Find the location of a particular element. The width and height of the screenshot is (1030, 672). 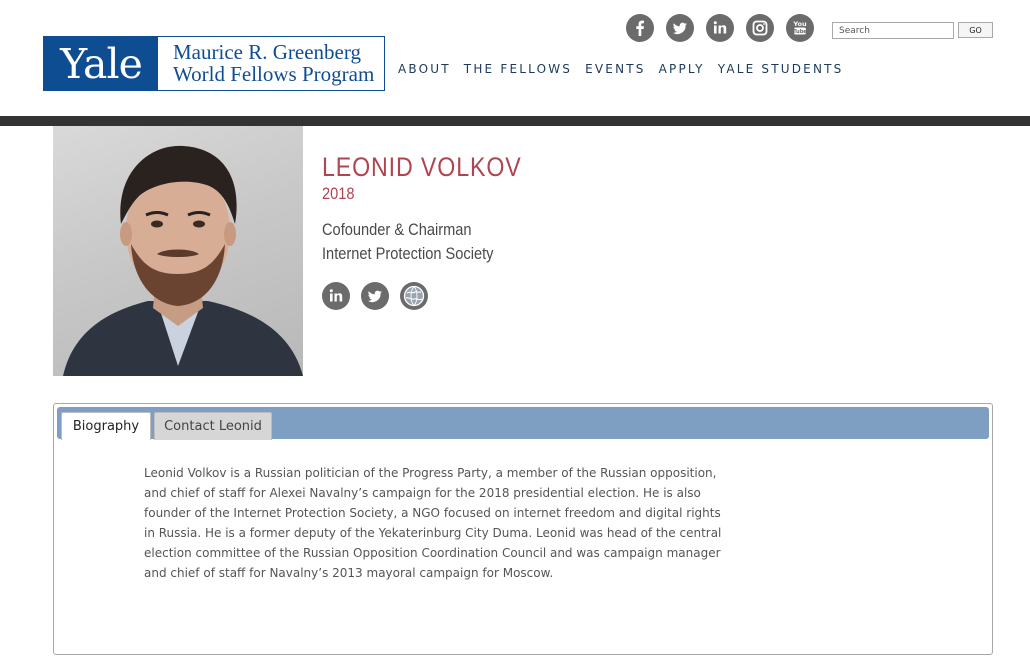

fellow-title: Cofounder & Chairman is located at coordinates (397, 229).